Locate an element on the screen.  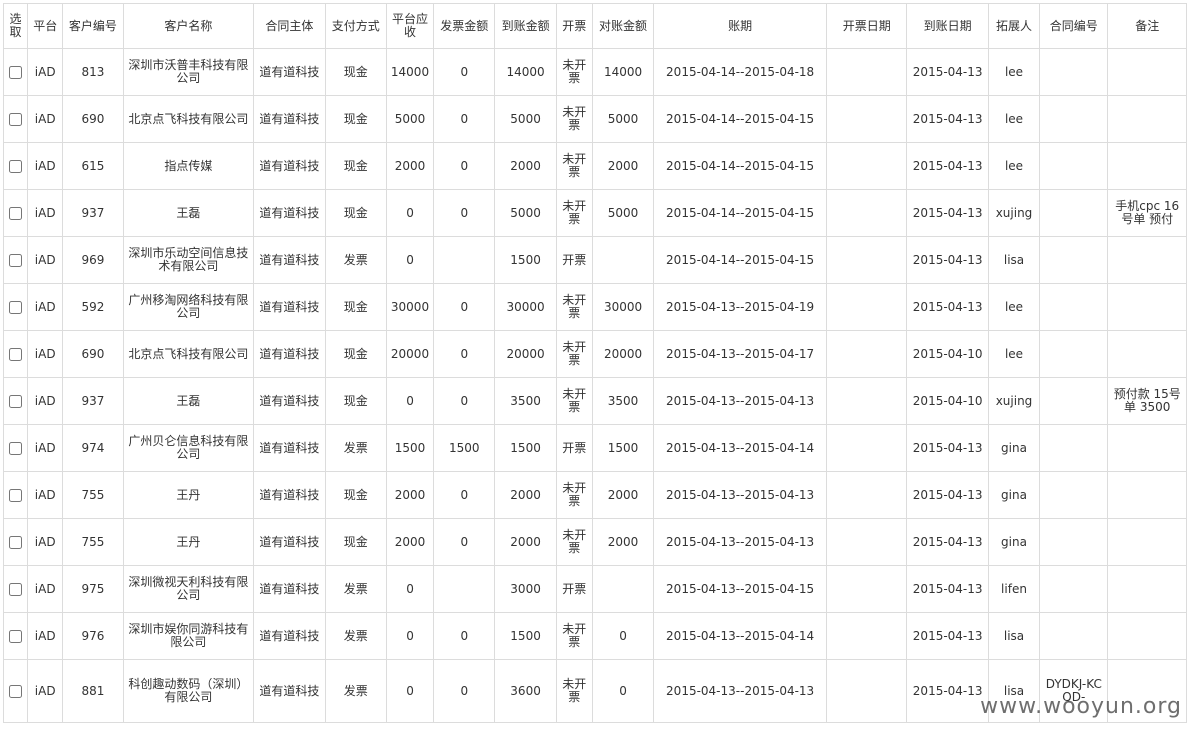
header-payment-method: 支付方式 is located at coordinates (355, 26).